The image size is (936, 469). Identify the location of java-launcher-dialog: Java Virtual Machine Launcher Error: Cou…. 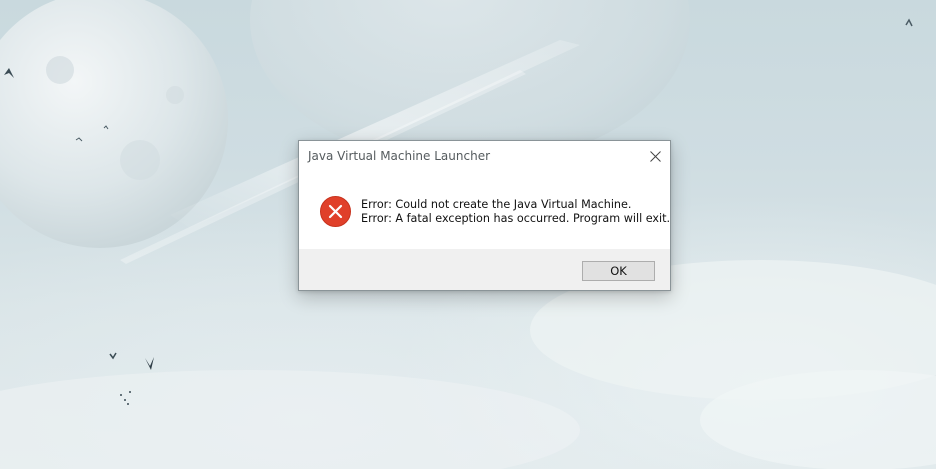
(484, 215).